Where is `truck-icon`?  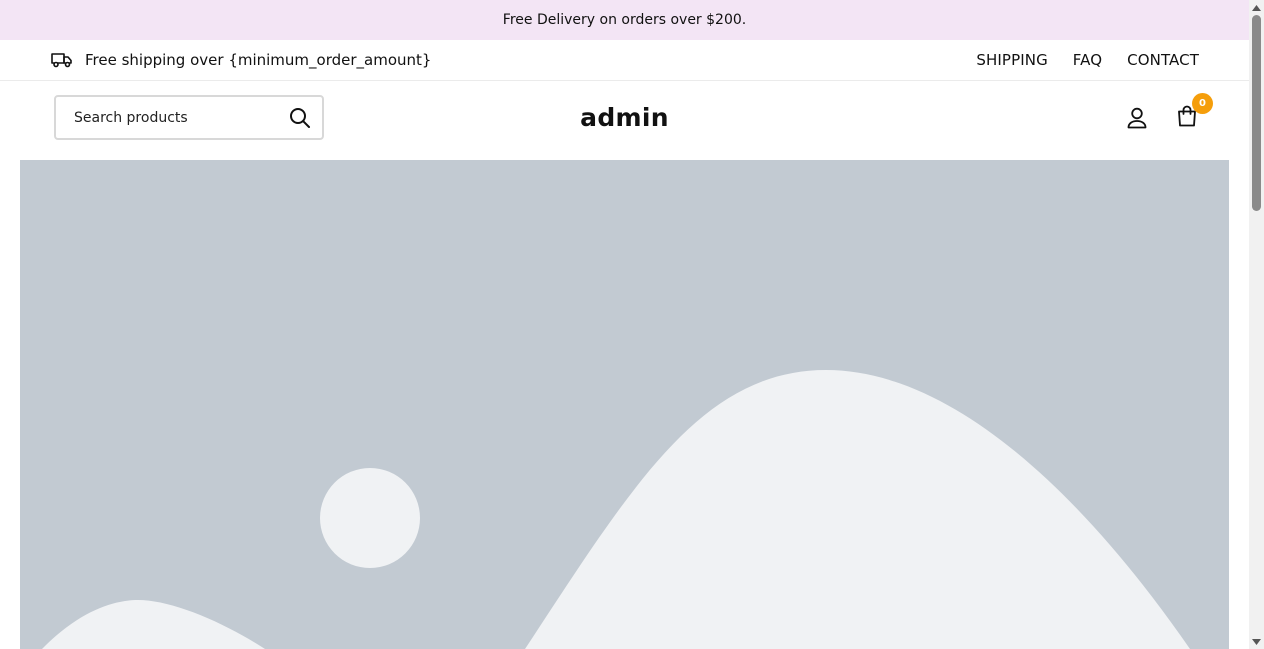 truck-icon is located at coordinates (62, 60).